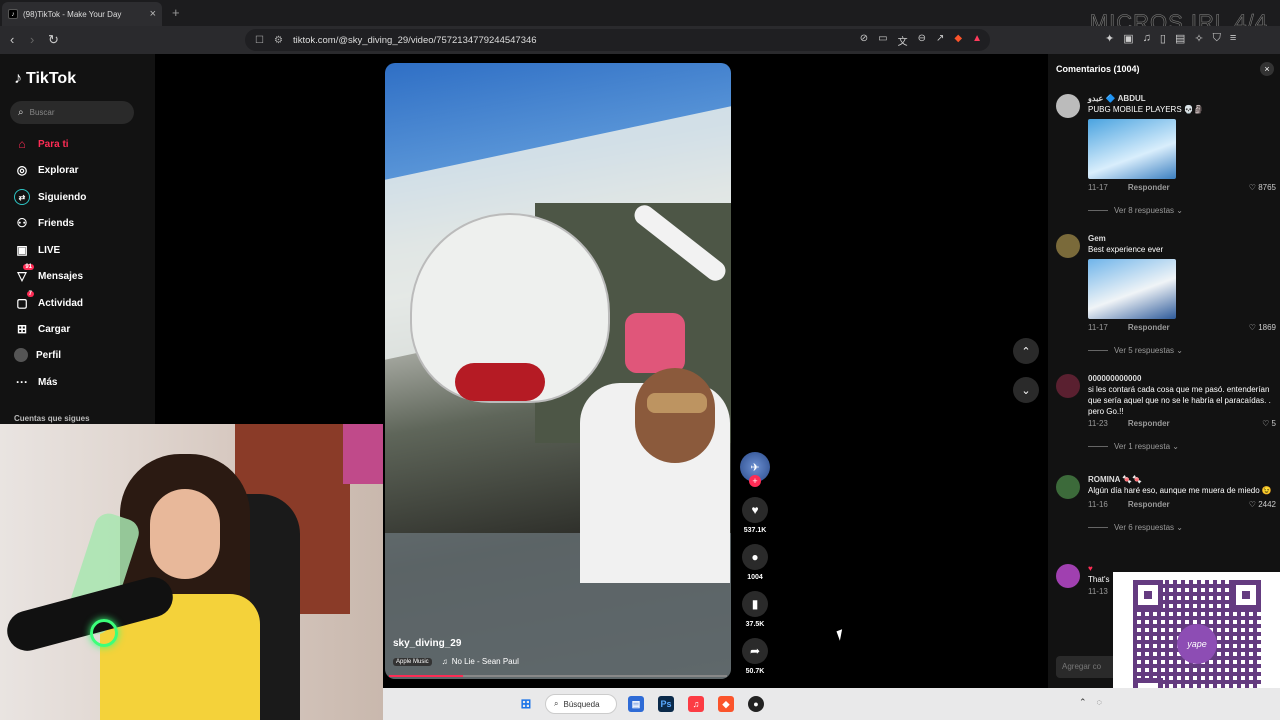 The width and height of the screenshot is (1280, 720). I want to click on search-input: ⌕ Buscar, so click(72, 112).